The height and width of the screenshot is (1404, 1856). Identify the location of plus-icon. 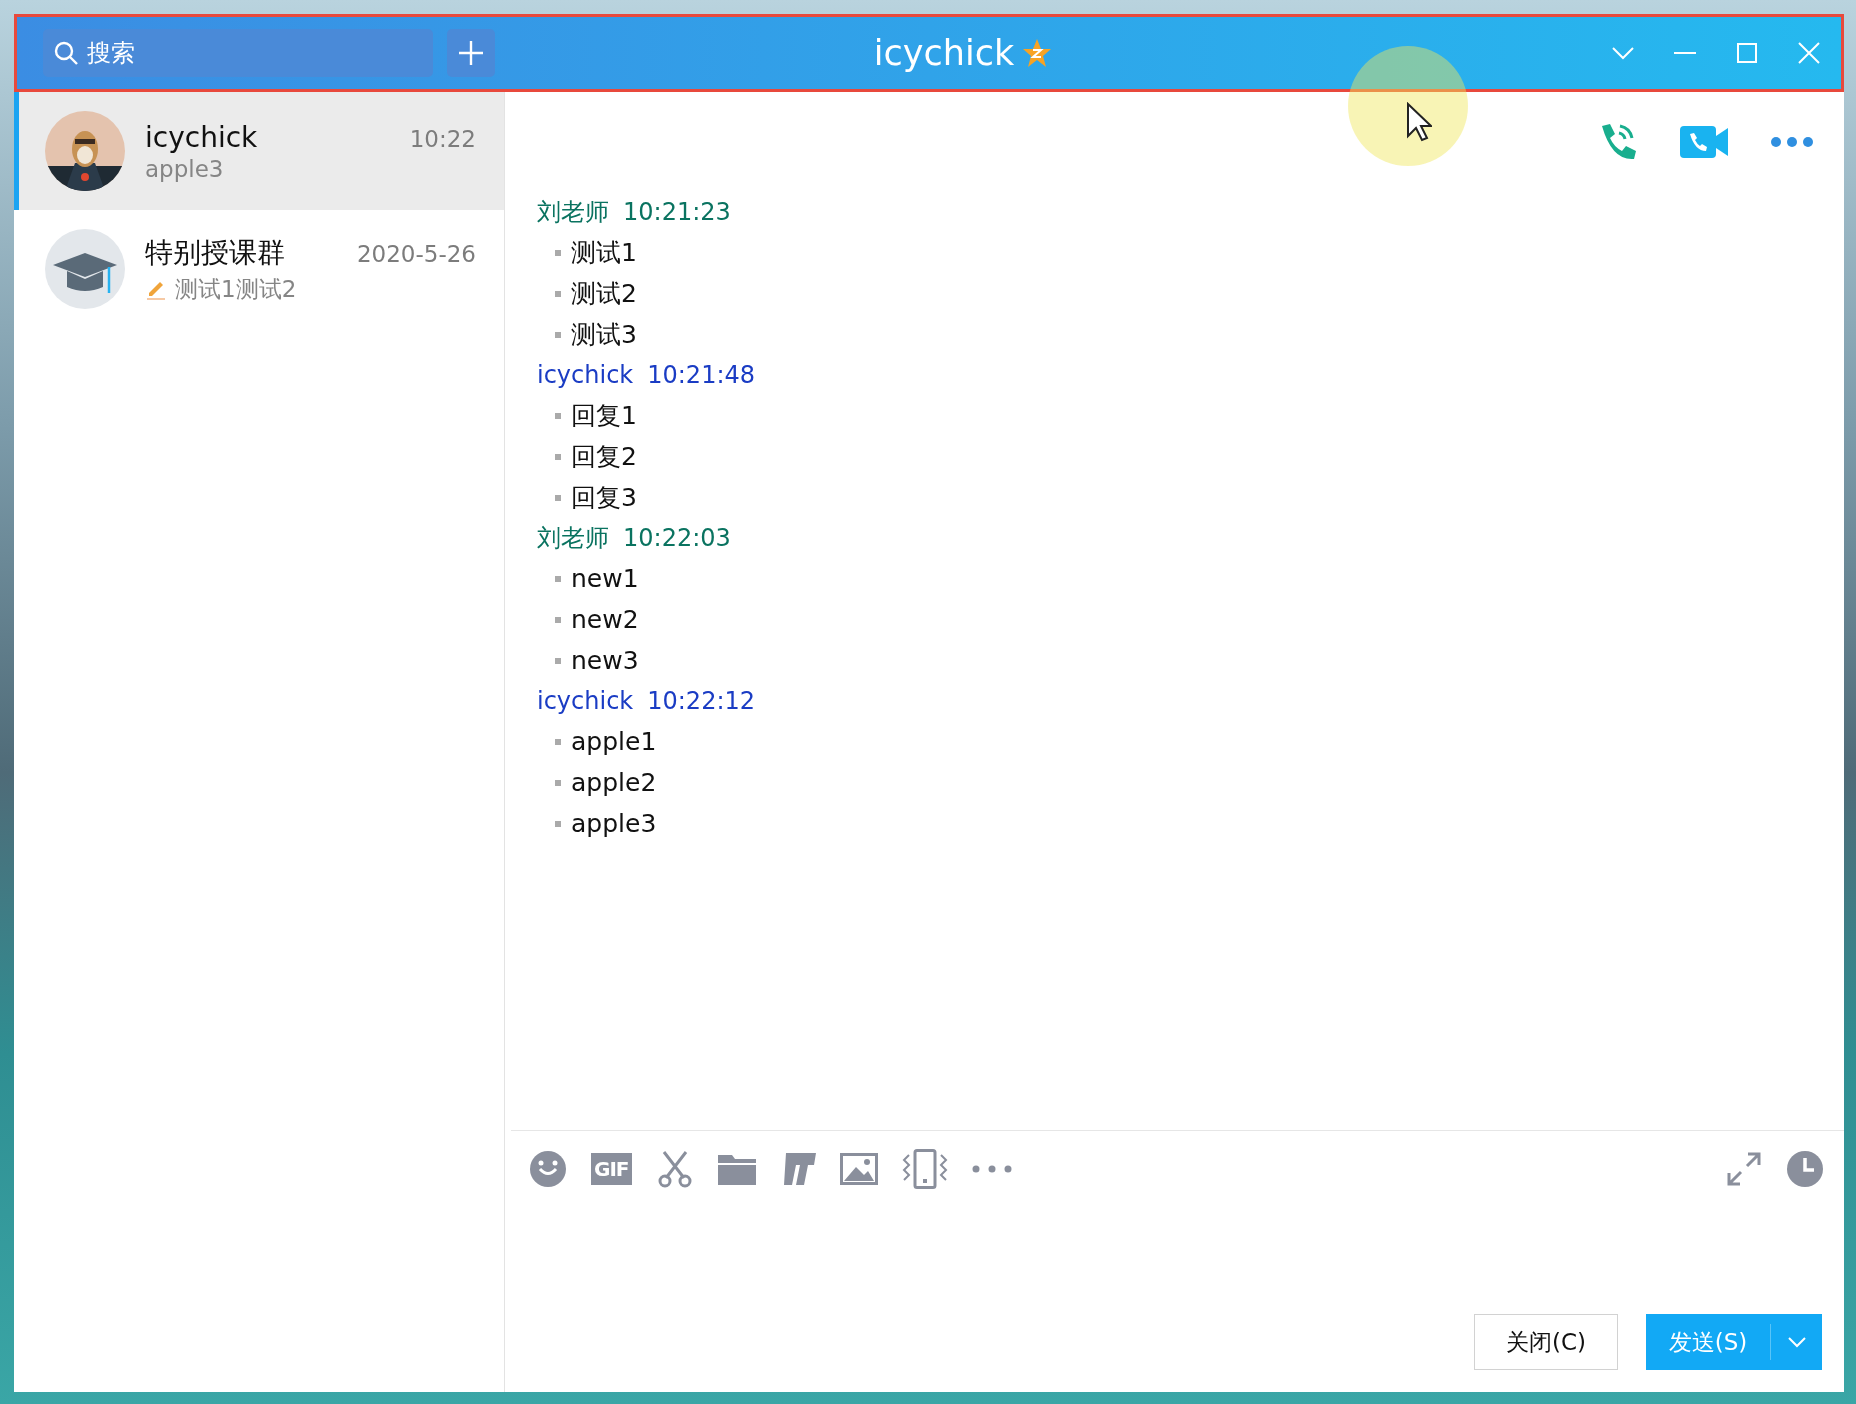
(471, 53).